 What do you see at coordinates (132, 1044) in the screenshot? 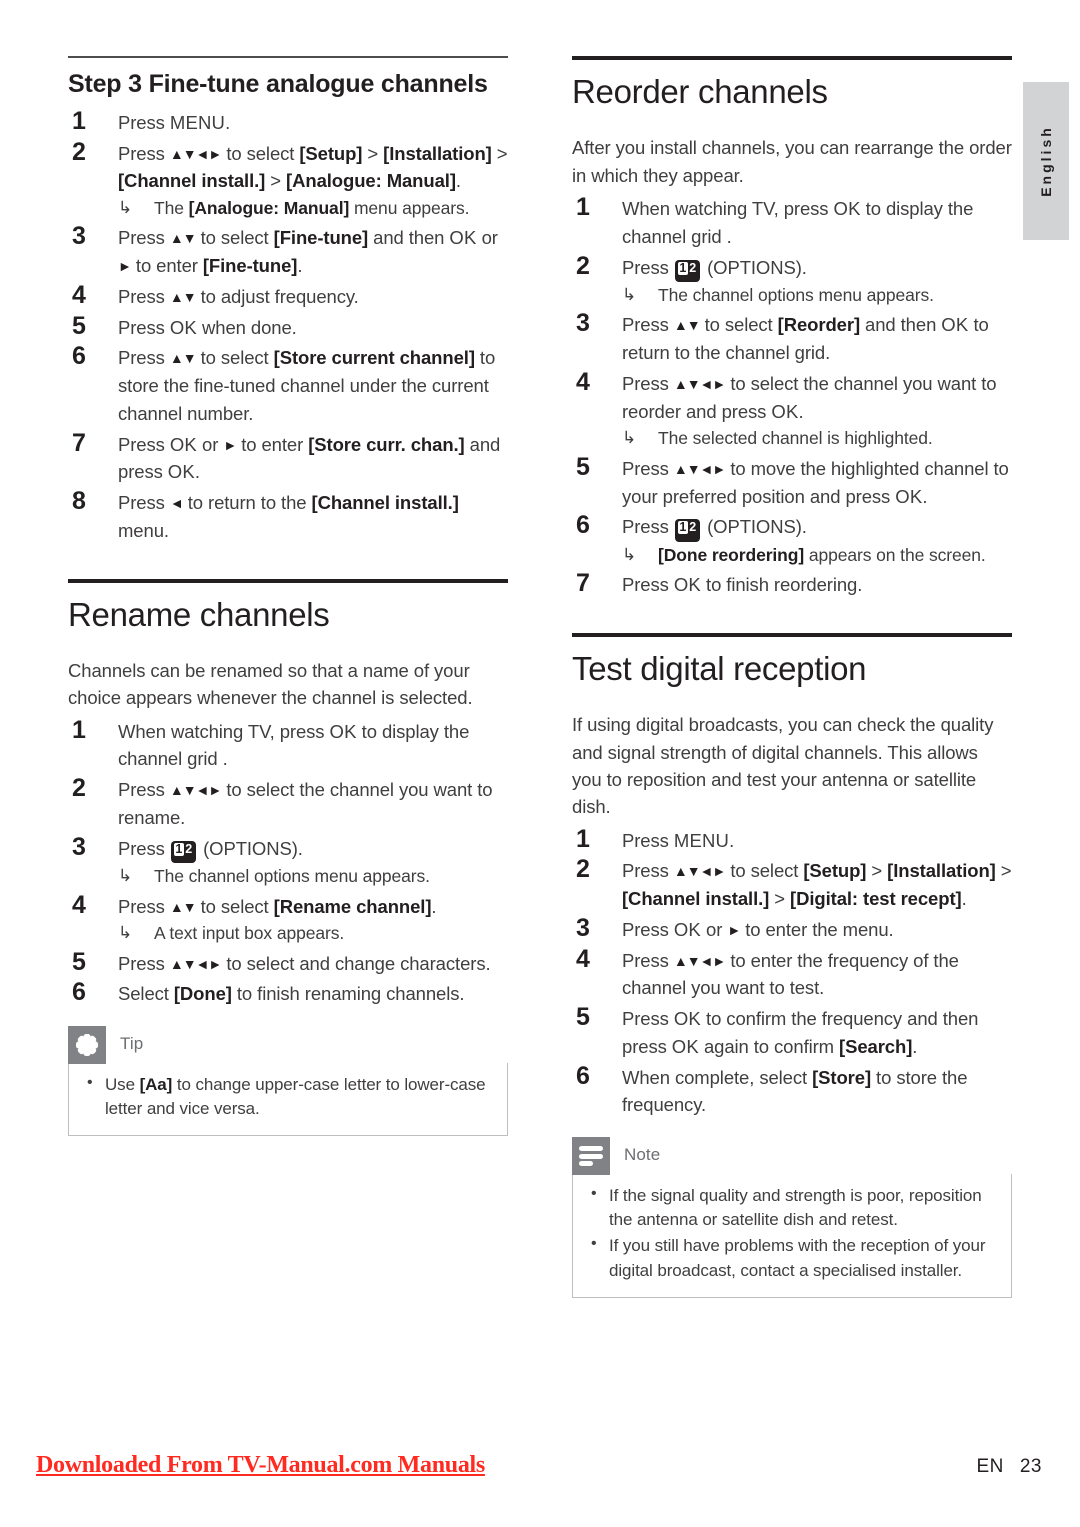
I see `tip-callout-label: Tip` at bounding box center [132, 1044].